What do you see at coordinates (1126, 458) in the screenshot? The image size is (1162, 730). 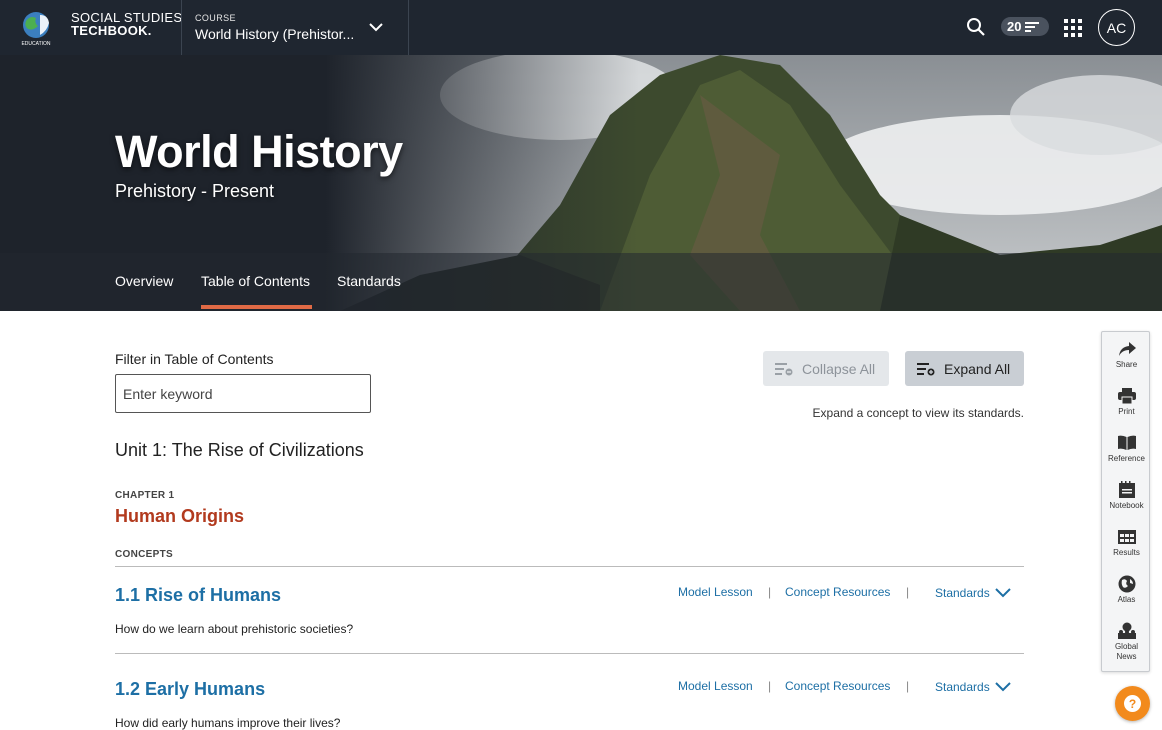 I see `sidebar-label: Reference` at bounding box center [1126, 458].